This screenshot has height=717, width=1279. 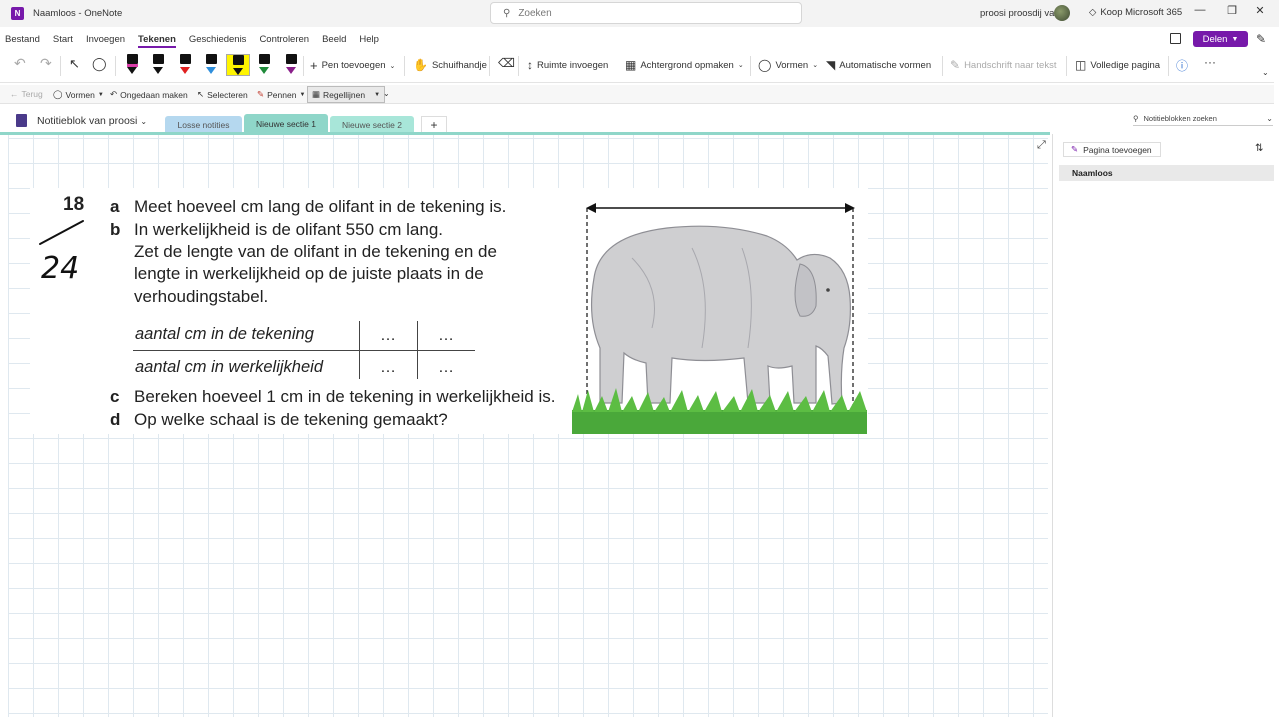 I want to click on menu-tekenen: Tekenen, so click(x=157, y=41).